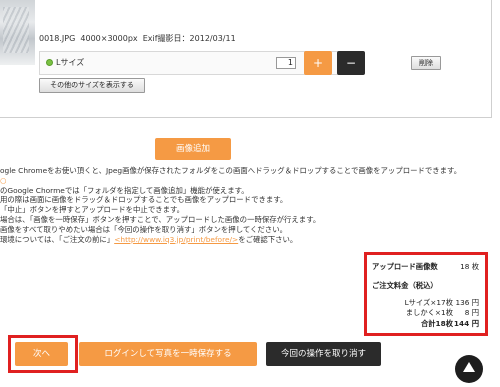 This screenshot has height=387, width=500. I want to click on photo-thumbnail, so click(17, 32).